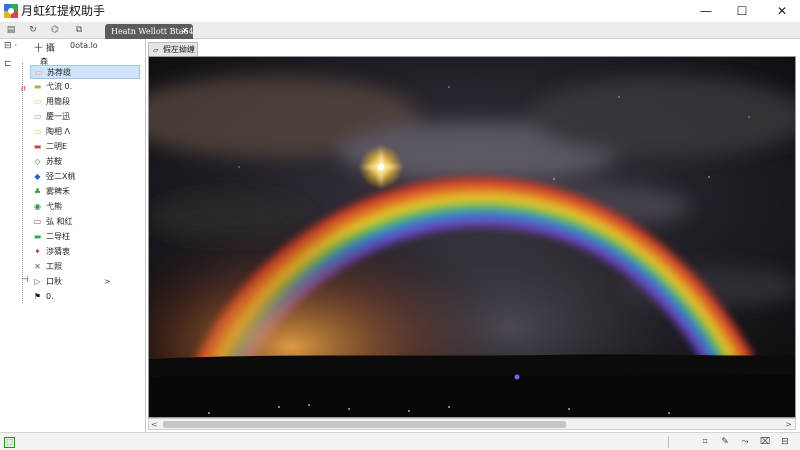 This screenshot has height=450, width=800. What do you see at coordinates (782, 11) in the screenshot?
I see `close-button: ✕` at bounding box center [782, 11].